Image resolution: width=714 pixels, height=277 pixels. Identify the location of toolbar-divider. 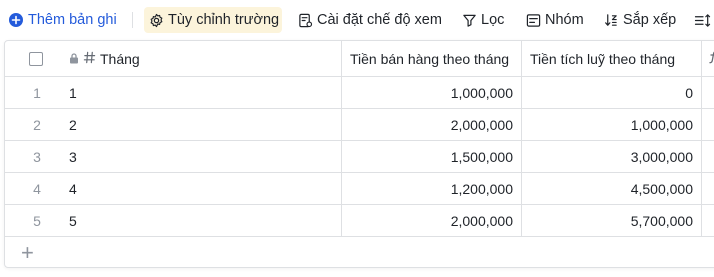
(132, 20).